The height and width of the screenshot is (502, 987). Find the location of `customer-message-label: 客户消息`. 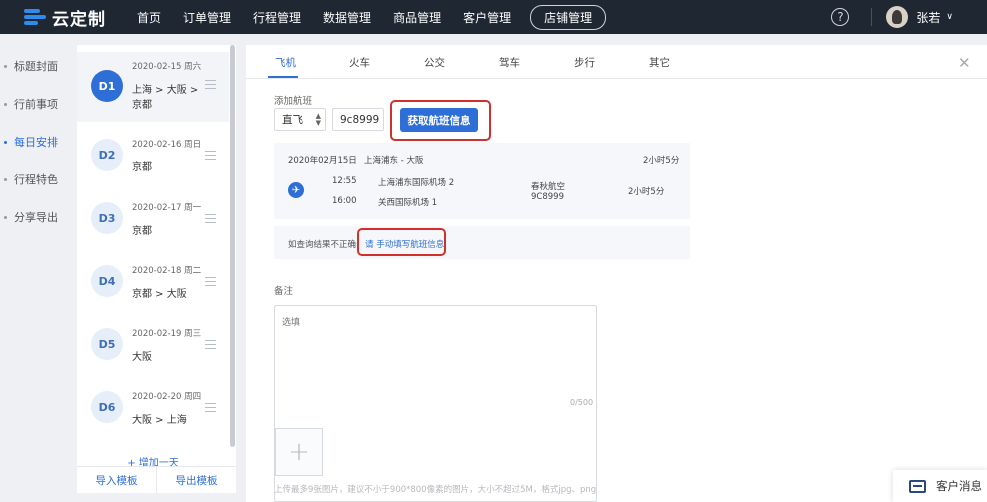

customer-message-label: 客户消息 is located at coordinates (959, 486).